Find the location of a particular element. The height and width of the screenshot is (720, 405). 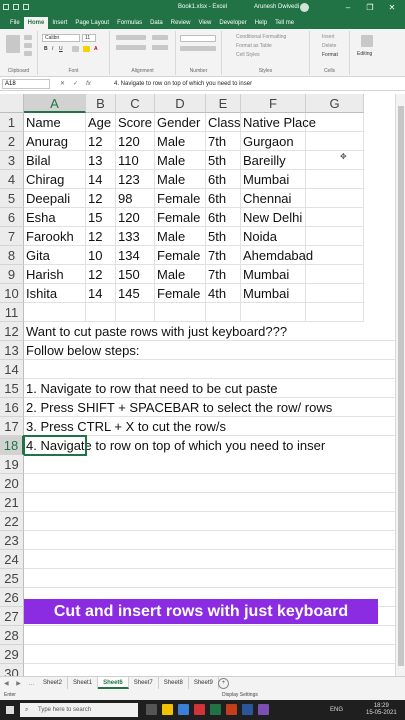

word-icon is located at coordinates (247, 709).